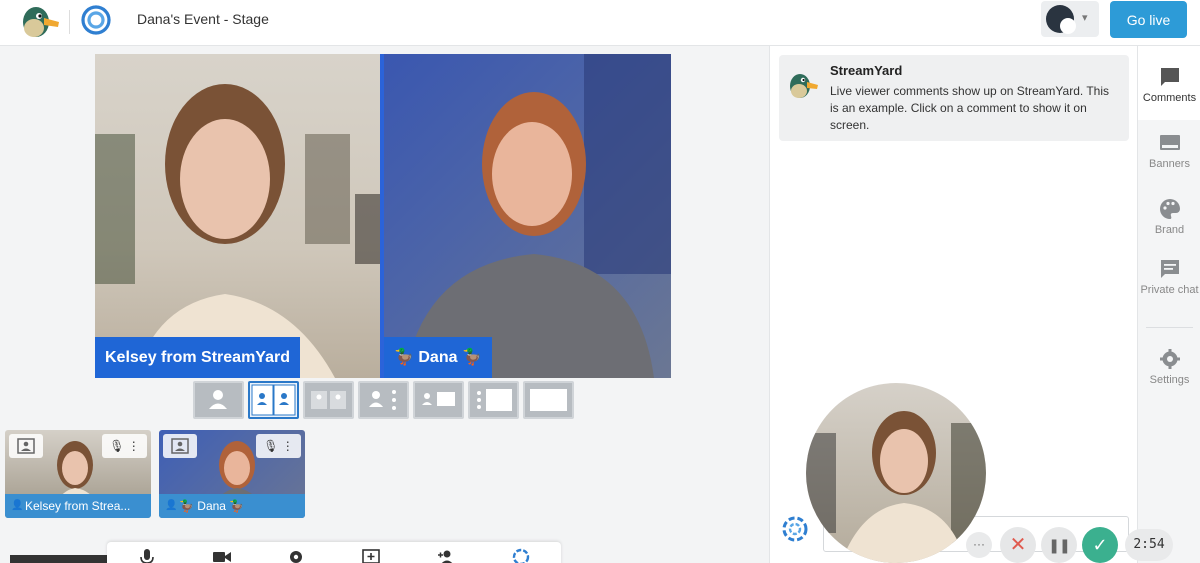 This screenshot has height=563, width=1200. I want to click on streamyard-swirl-logo, so click(96, 20).